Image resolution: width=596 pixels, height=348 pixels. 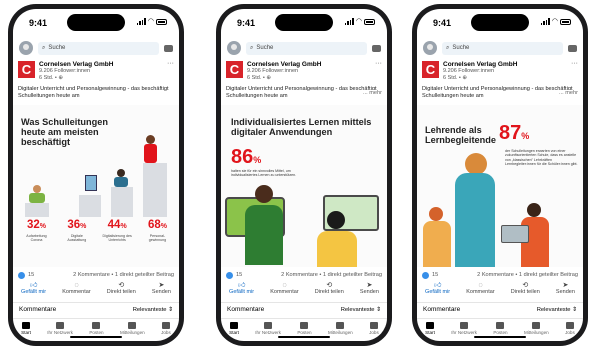 I want to click on comment-icon: ◌, so click(x=76, y=285).